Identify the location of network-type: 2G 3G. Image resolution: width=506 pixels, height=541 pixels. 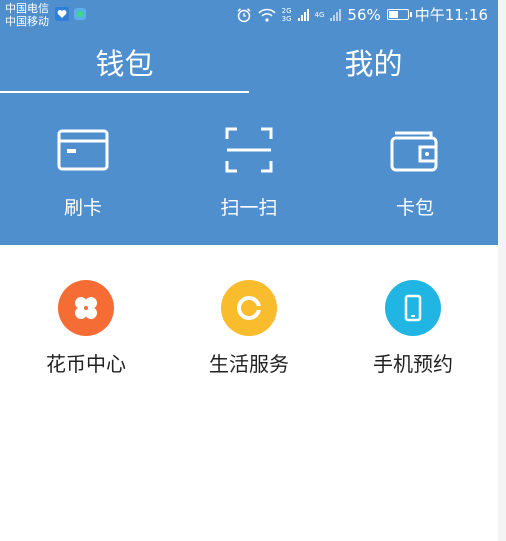
(287, 15).